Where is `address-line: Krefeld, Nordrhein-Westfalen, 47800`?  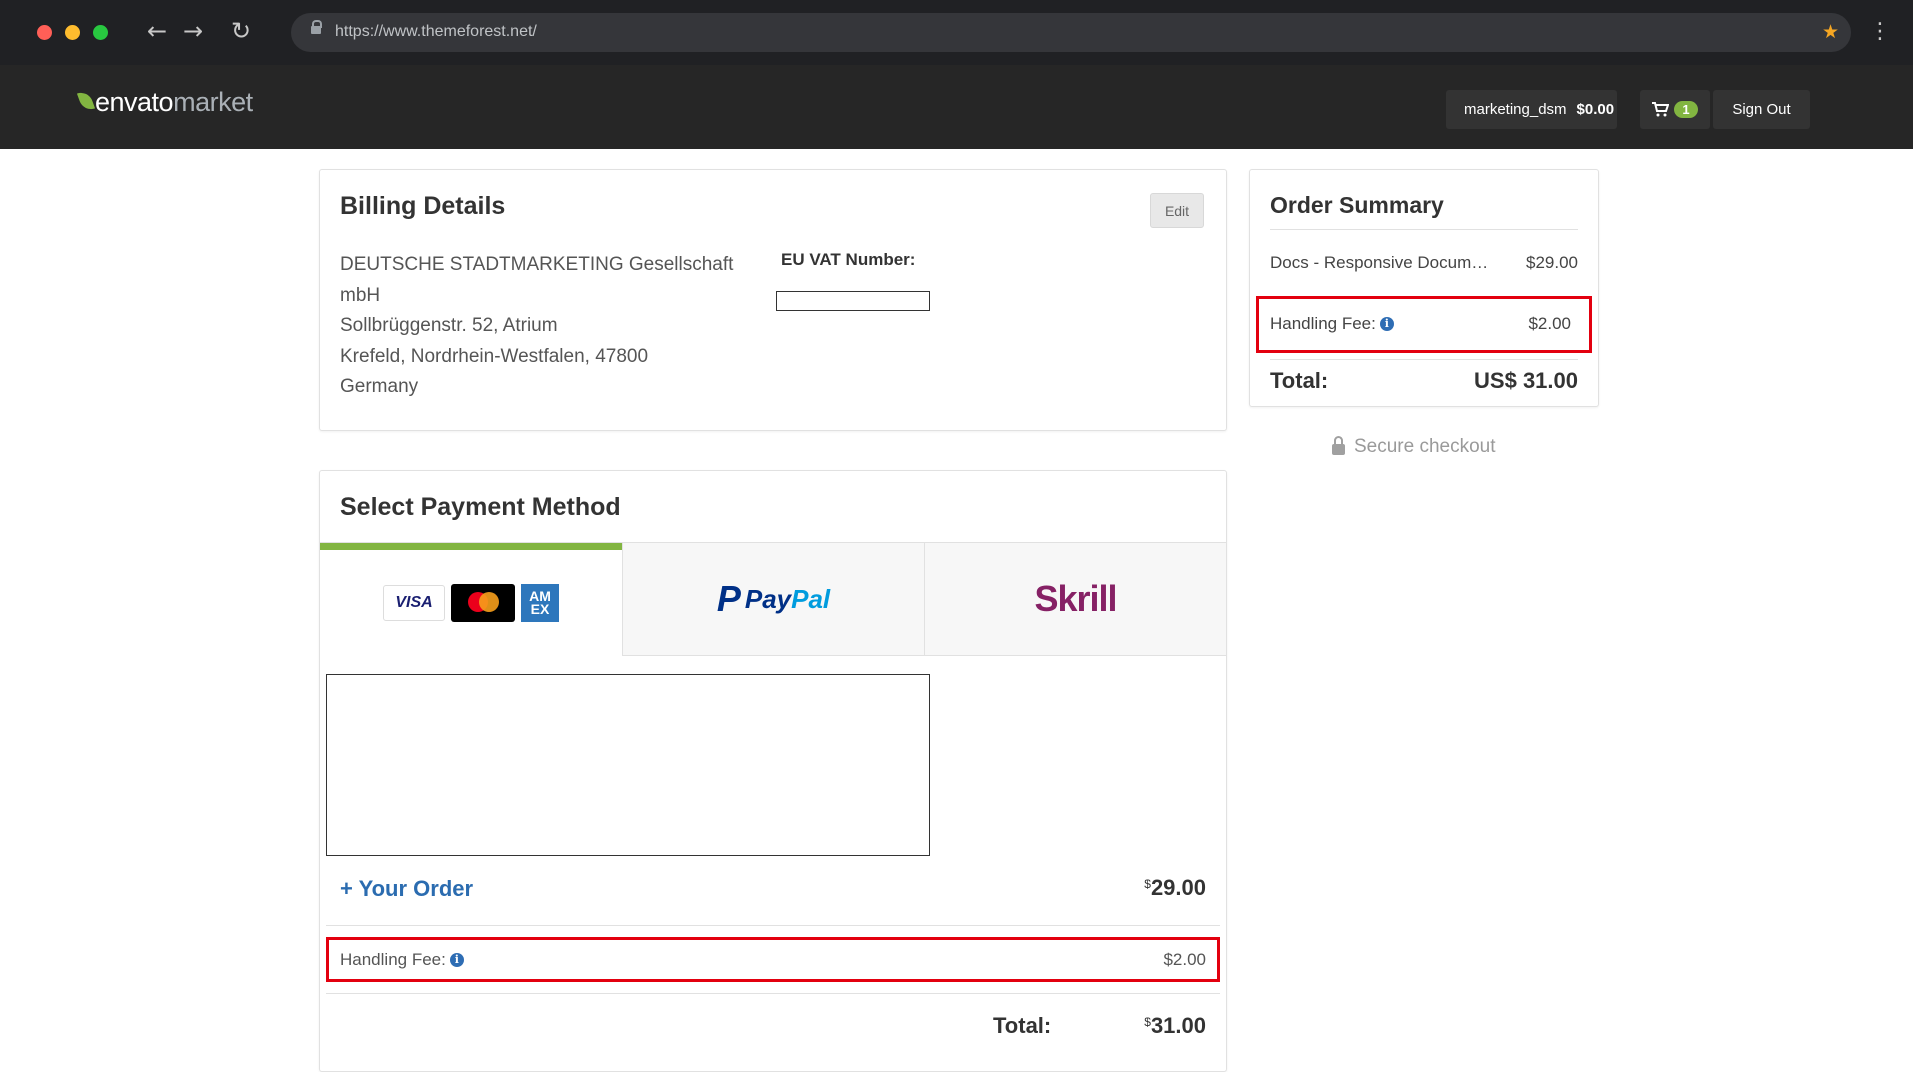 address-line: Krefeld, Nordrhein-Westfalen, 47800 is located at coordinates (494, 356).